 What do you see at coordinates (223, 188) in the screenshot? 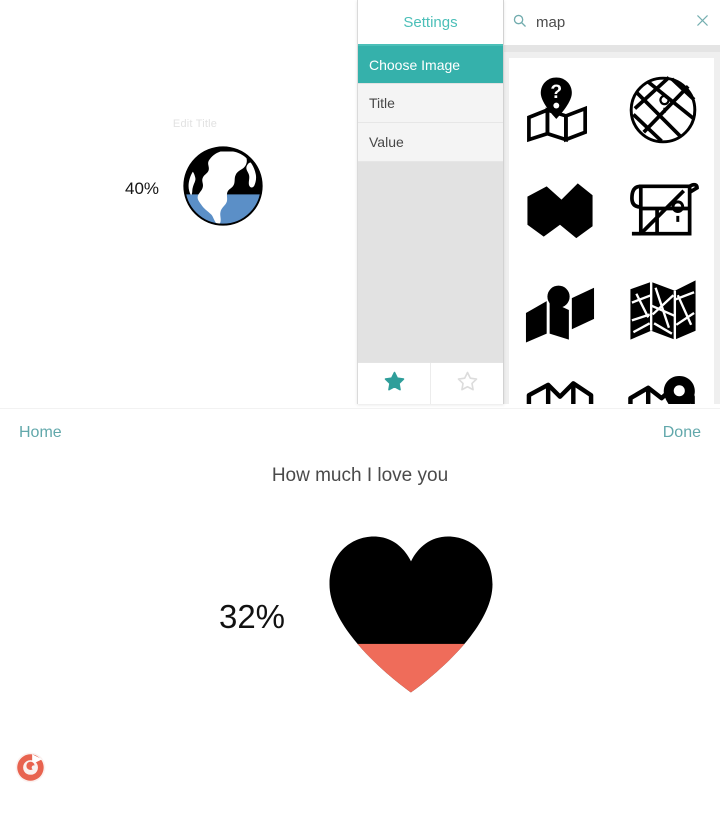
I see `globe-icon` at bounding box center [223, 188].